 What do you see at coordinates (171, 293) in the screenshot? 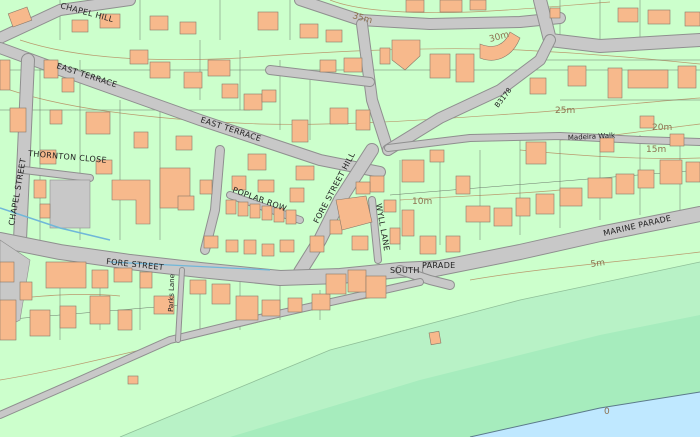
I see `label-parks-lane: Parks Lane` at bounding box center [171, 293].